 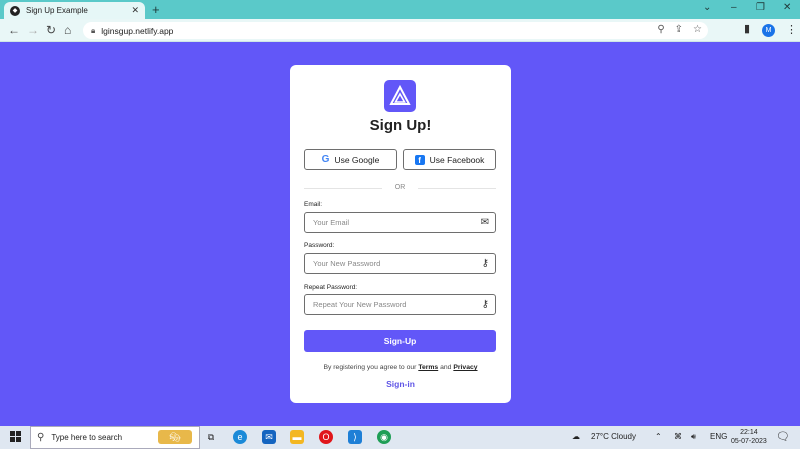 I want to click on side-panel-icon: ▮, so click(x=747, y=28).